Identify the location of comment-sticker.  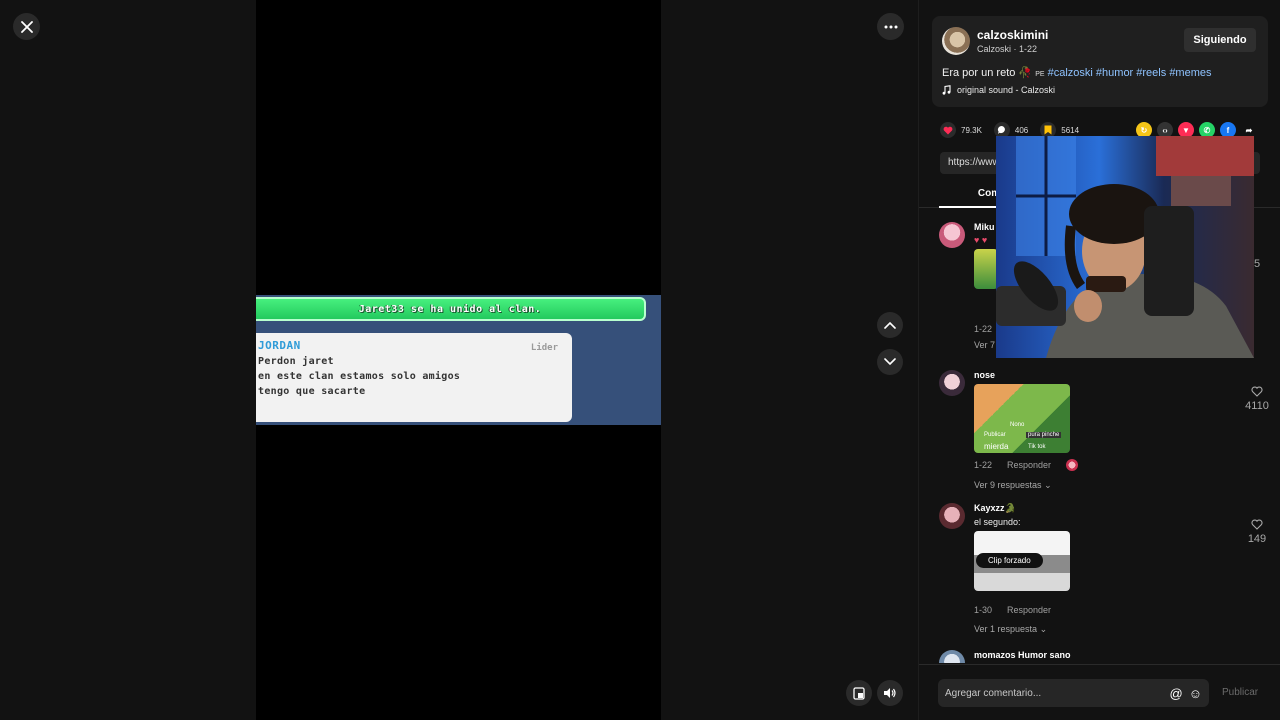
(986, 269).